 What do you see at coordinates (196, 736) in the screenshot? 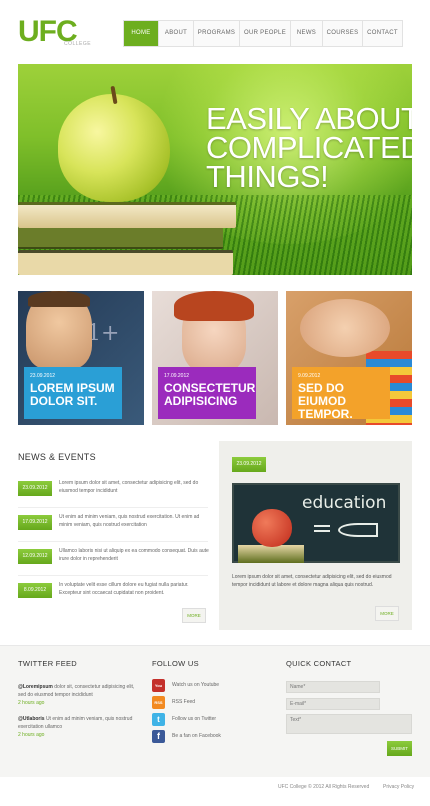
I see `follow-label: Be a fan on Facebook` at bounding box center [196, 736].